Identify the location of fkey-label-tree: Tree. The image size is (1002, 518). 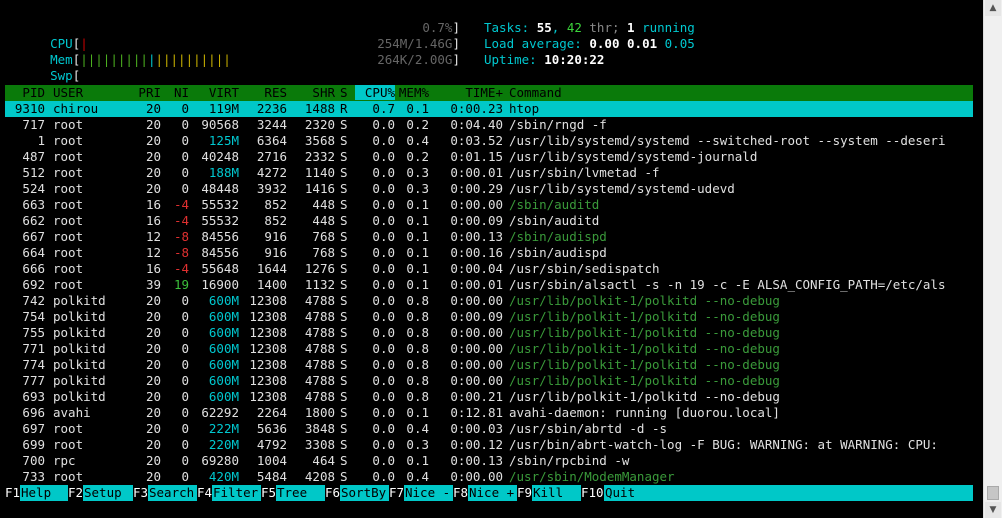
(292, 493).